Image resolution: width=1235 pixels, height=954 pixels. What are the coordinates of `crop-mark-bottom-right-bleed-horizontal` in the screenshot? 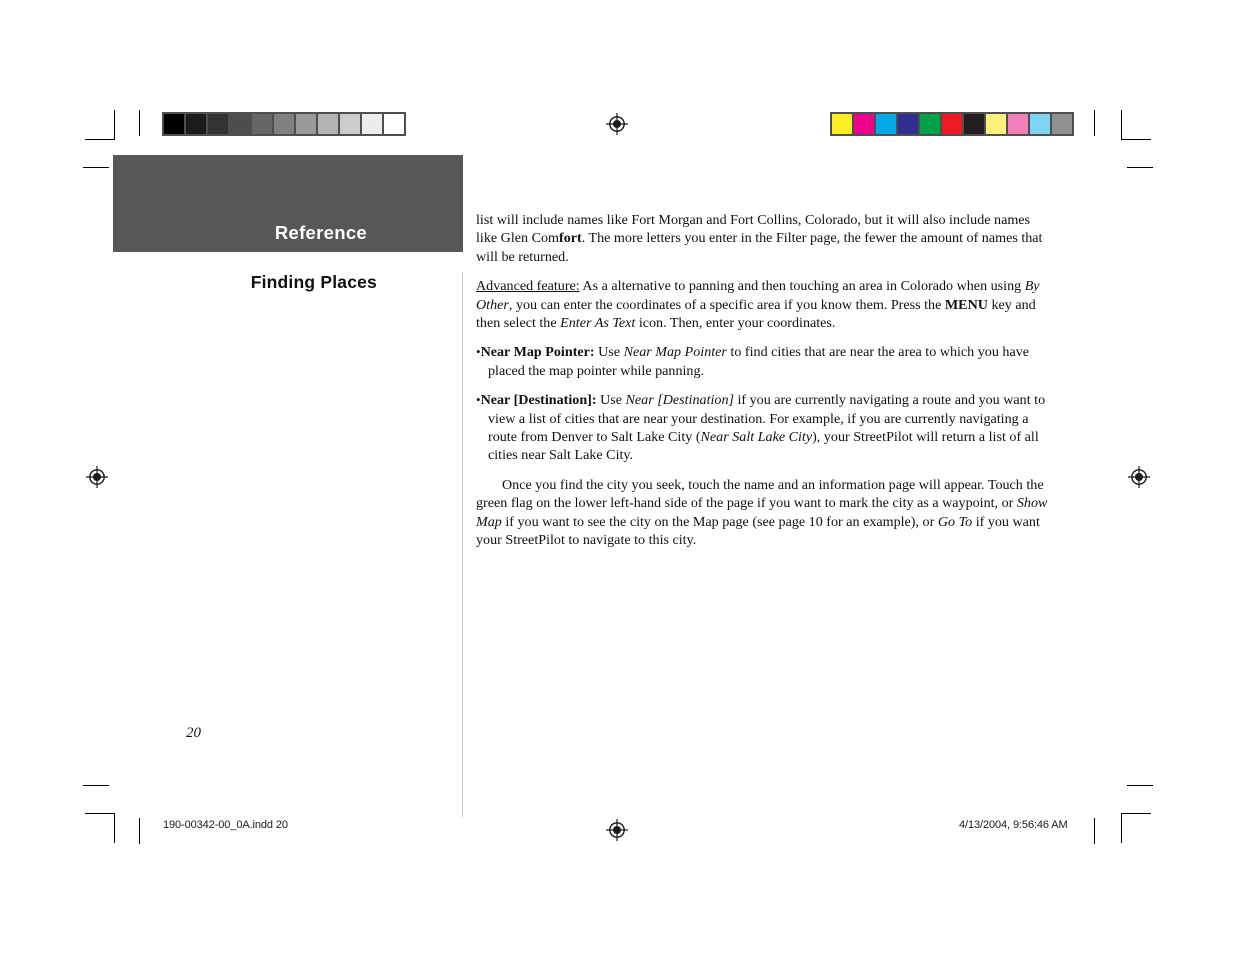 It's located at (1140, 785).